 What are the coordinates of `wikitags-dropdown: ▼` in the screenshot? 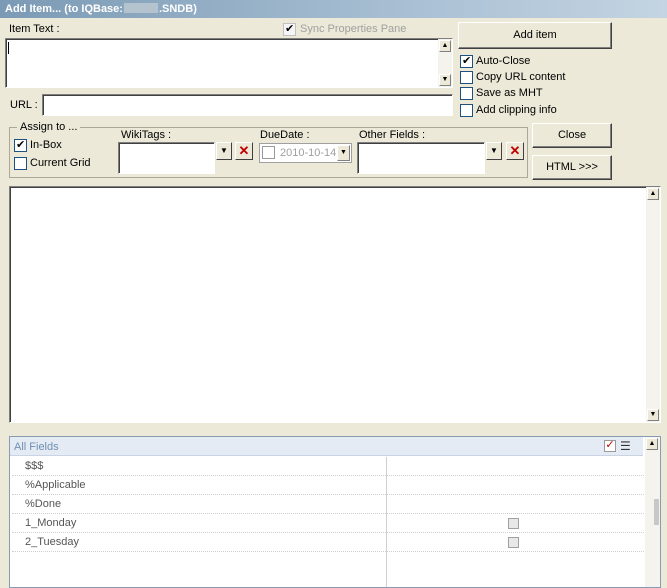 It's located at (224, 151).